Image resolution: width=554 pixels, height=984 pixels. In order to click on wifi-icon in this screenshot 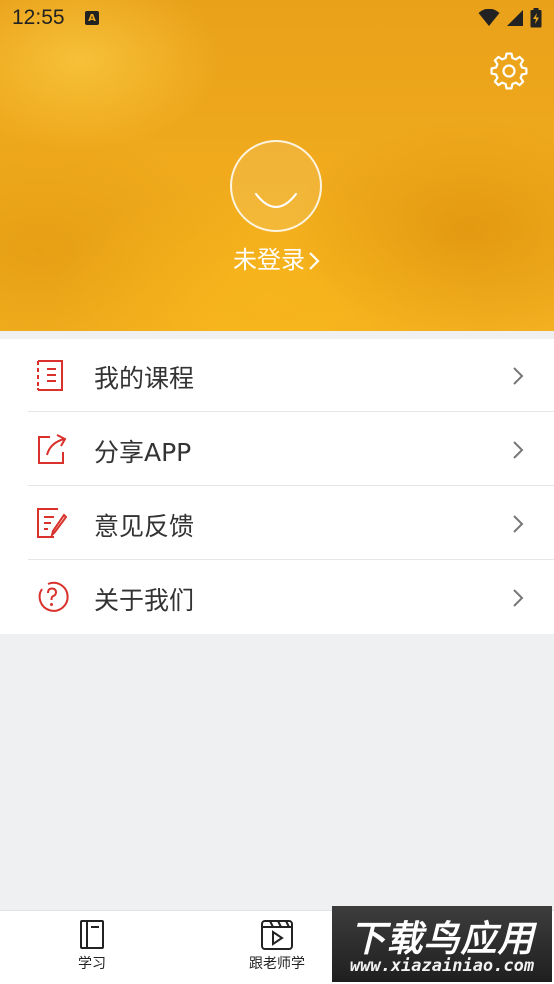, I will do `click(489, 17)`.